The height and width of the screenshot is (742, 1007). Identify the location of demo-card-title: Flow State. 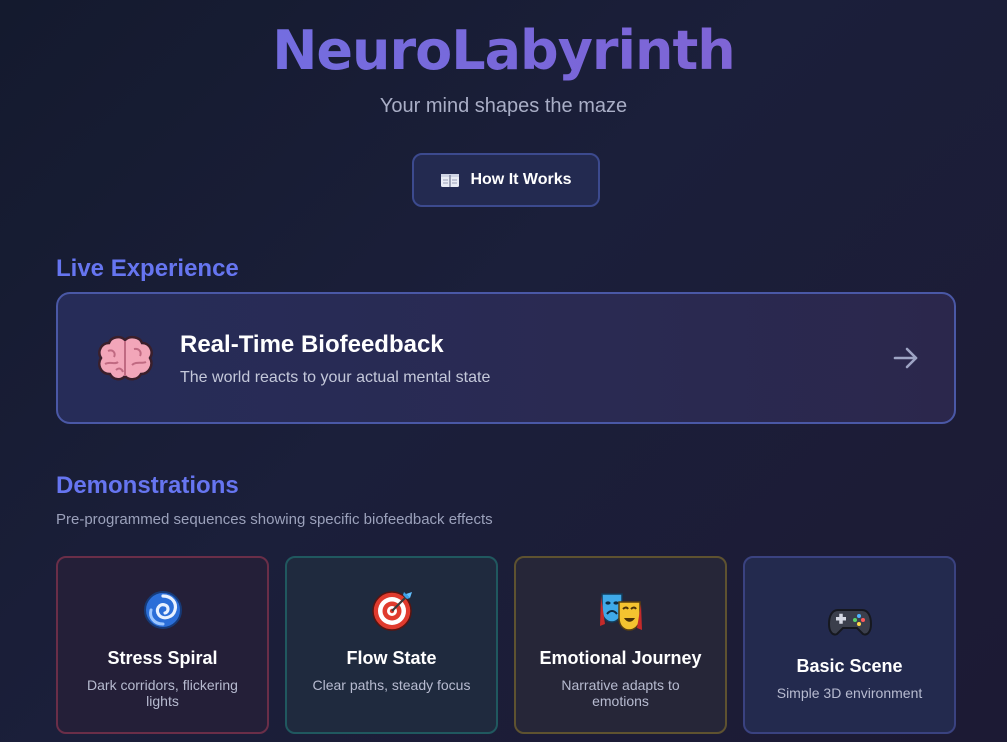
(391, 658).